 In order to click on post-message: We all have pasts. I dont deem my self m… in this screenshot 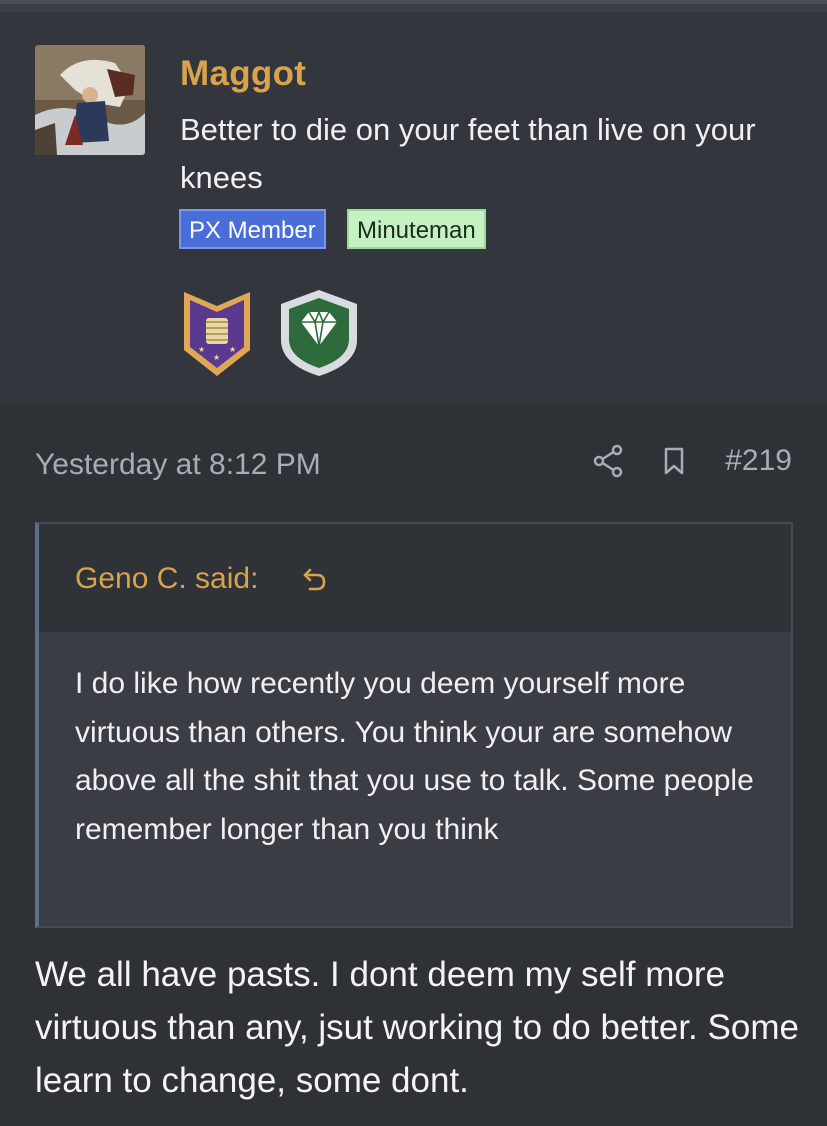, I will do `click(417, 1027)`.